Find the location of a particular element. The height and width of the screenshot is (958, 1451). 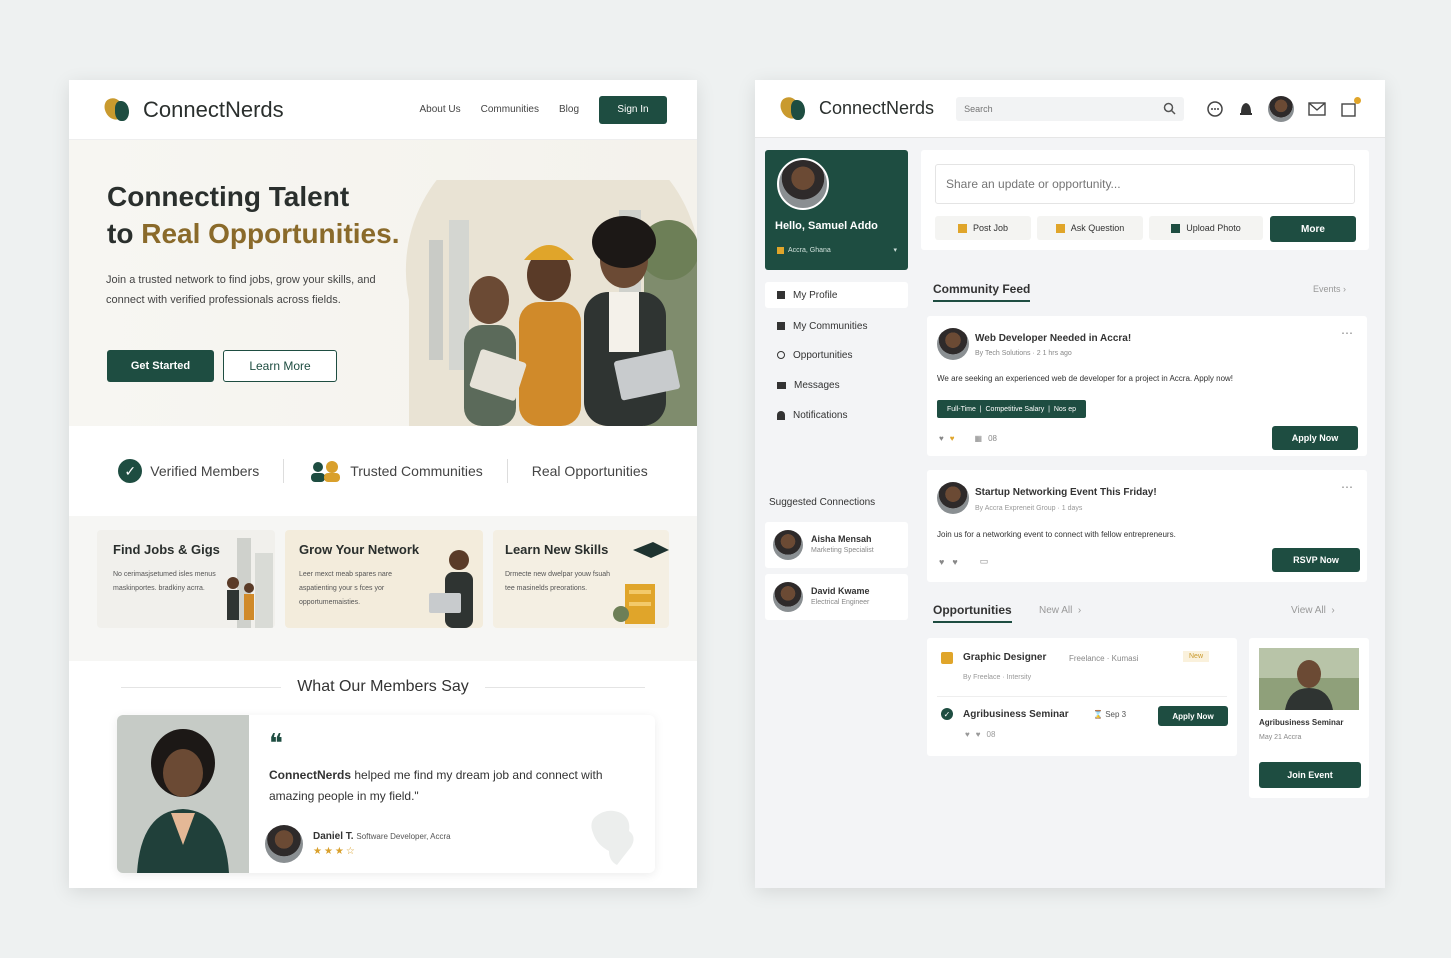

upload-photo-label: Upload Photo is located at coordinates (1213, 228).